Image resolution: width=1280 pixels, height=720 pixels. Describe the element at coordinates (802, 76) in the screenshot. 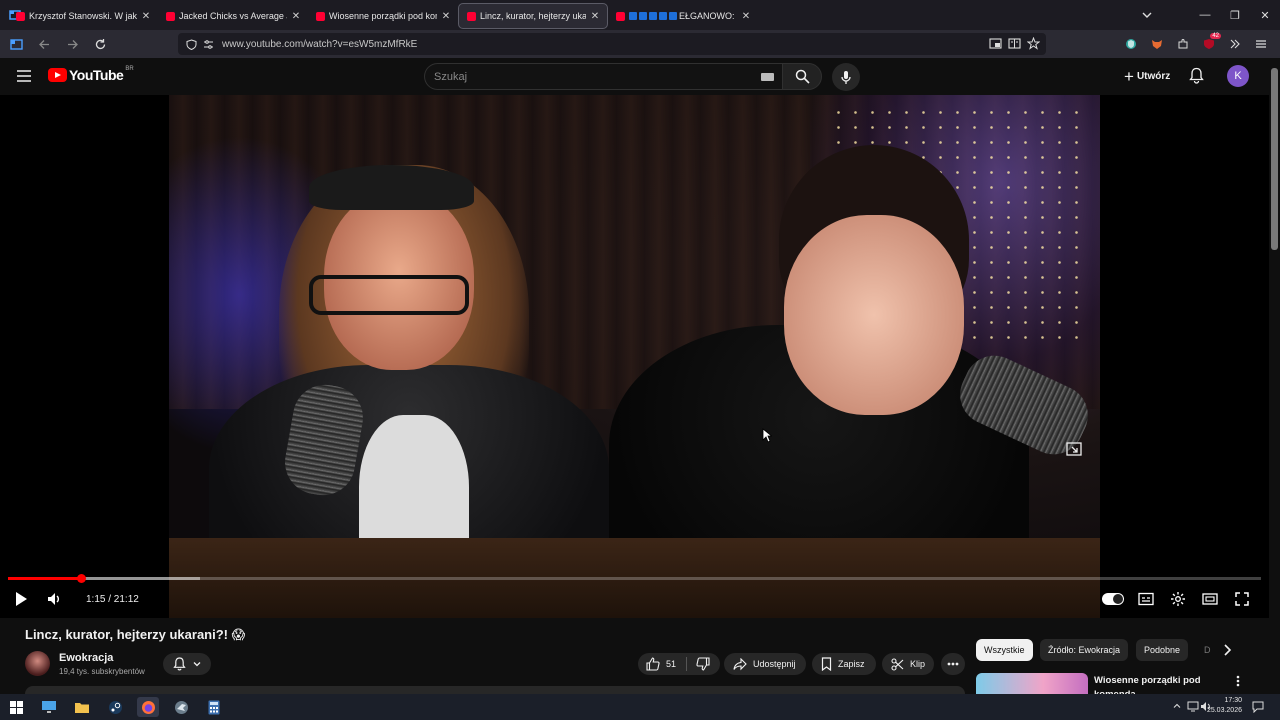

I see `search-button` at that location.